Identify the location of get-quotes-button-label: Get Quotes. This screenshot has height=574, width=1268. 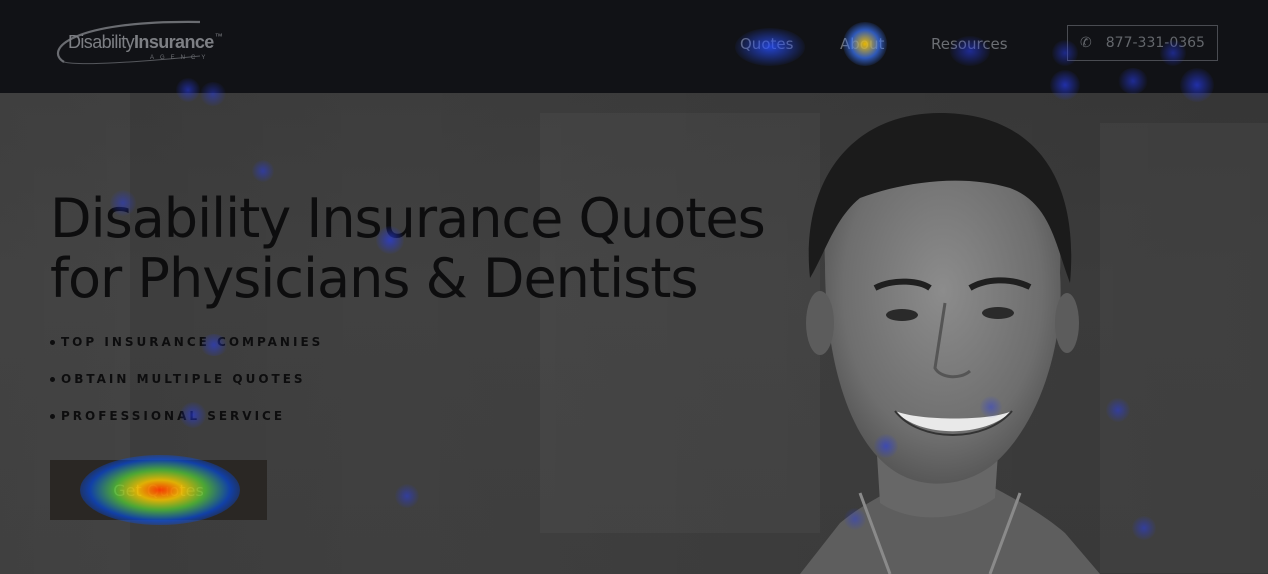
(158, 490).